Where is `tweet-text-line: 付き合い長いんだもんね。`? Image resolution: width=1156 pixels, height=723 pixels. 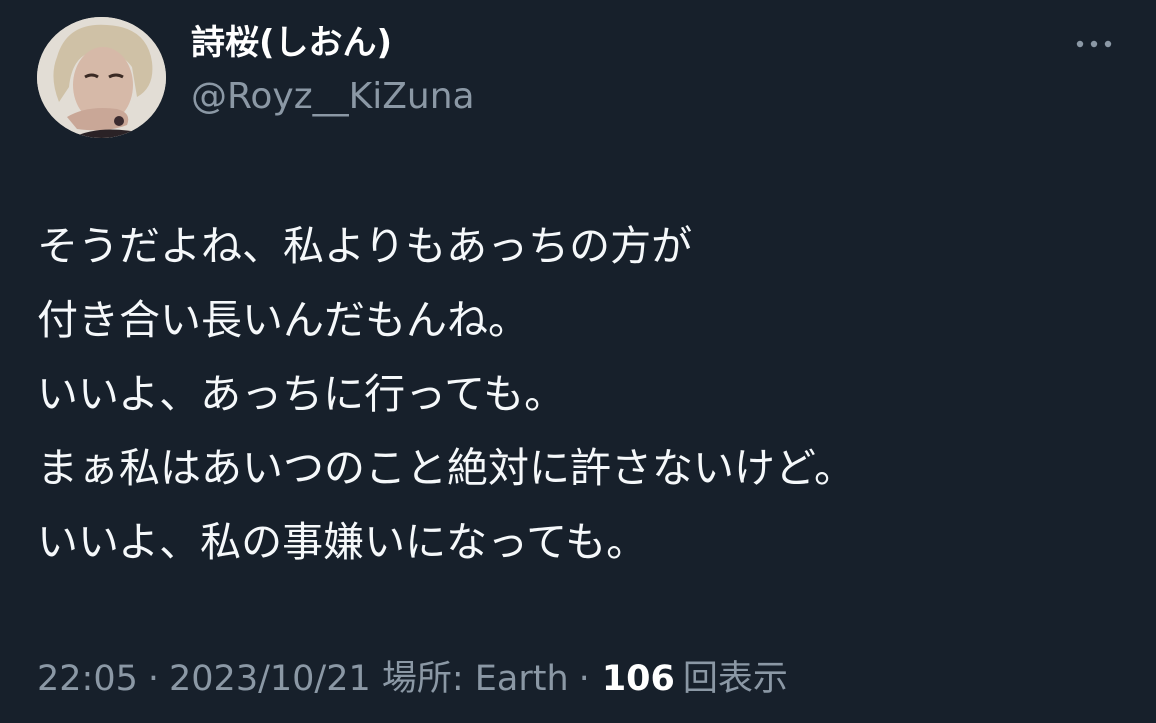 tweet-text-line: 付き合い長いんだもんね。 is located at coordinates (283, 320).